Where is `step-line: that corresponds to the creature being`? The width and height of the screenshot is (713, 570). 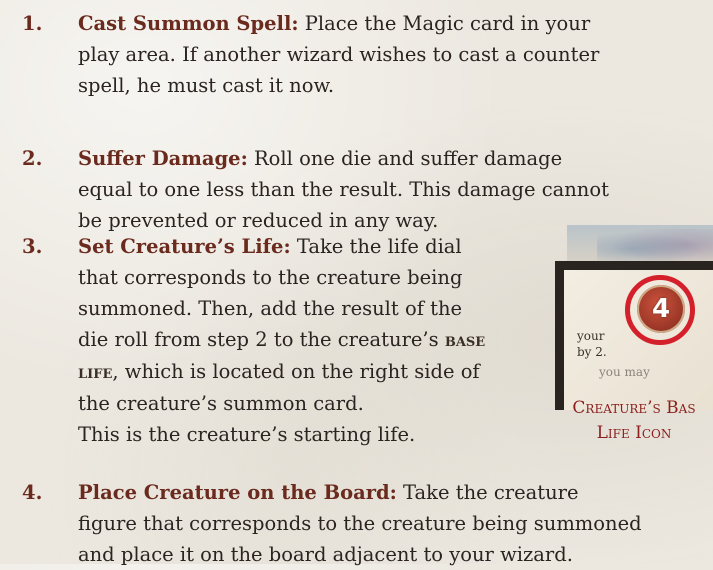 step-line: that corresponds to the creature being is located at coordinates (270, 277).